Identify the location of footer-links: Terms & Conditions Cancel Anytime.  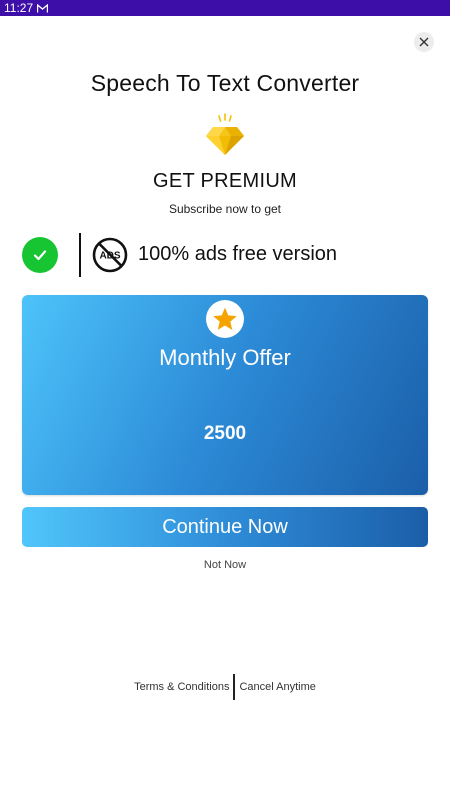
(225, 687).